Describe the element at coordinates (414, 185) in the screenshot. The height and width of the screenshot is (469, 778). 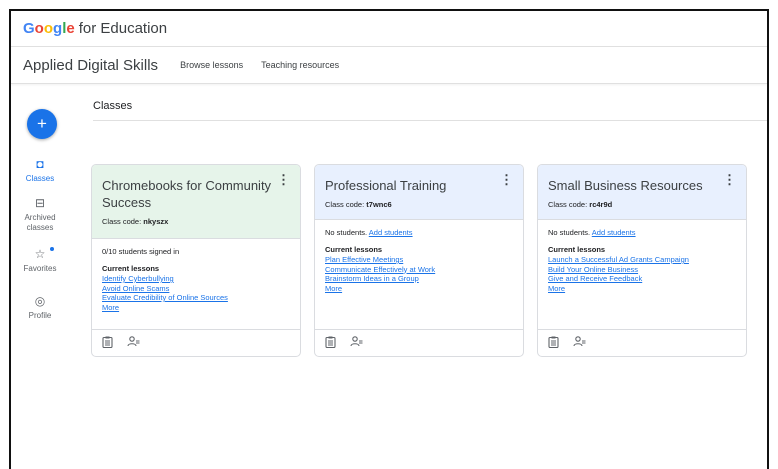
I see `class-title: Professional Training` at that location.